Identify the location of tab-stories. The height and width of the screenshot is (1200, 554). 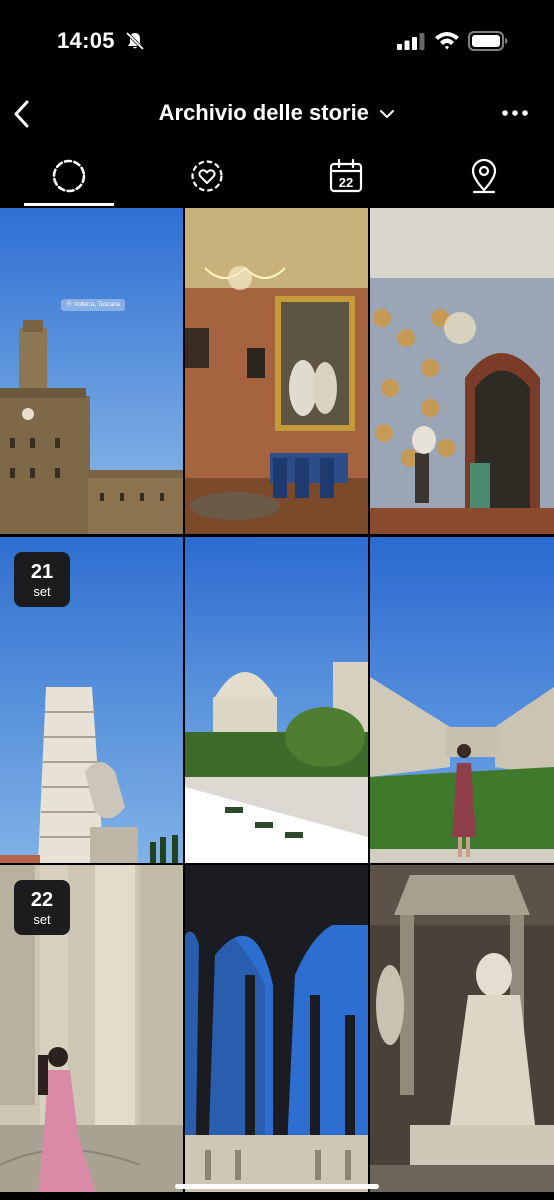
(69, 180).